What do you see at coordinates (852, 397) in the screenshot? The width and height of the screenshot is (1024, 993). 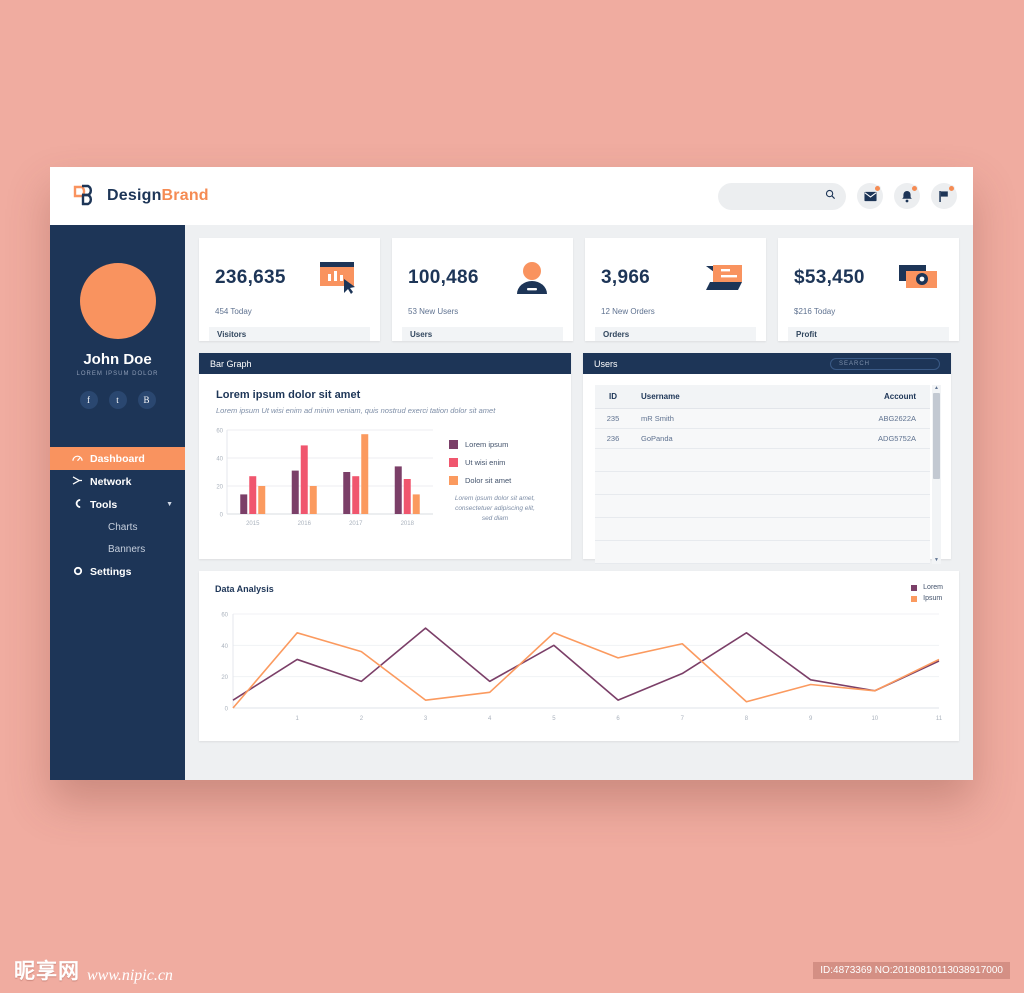 I see `column-header-account: Account` at bounding box center [852, 397].